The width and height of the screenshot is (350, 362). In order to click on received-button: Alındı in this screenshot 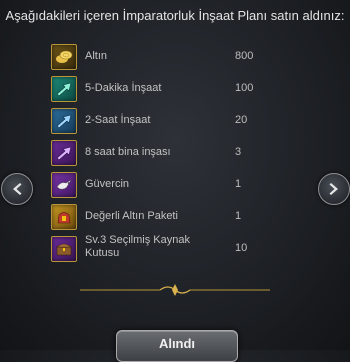, I will do `click(177, 346)`.